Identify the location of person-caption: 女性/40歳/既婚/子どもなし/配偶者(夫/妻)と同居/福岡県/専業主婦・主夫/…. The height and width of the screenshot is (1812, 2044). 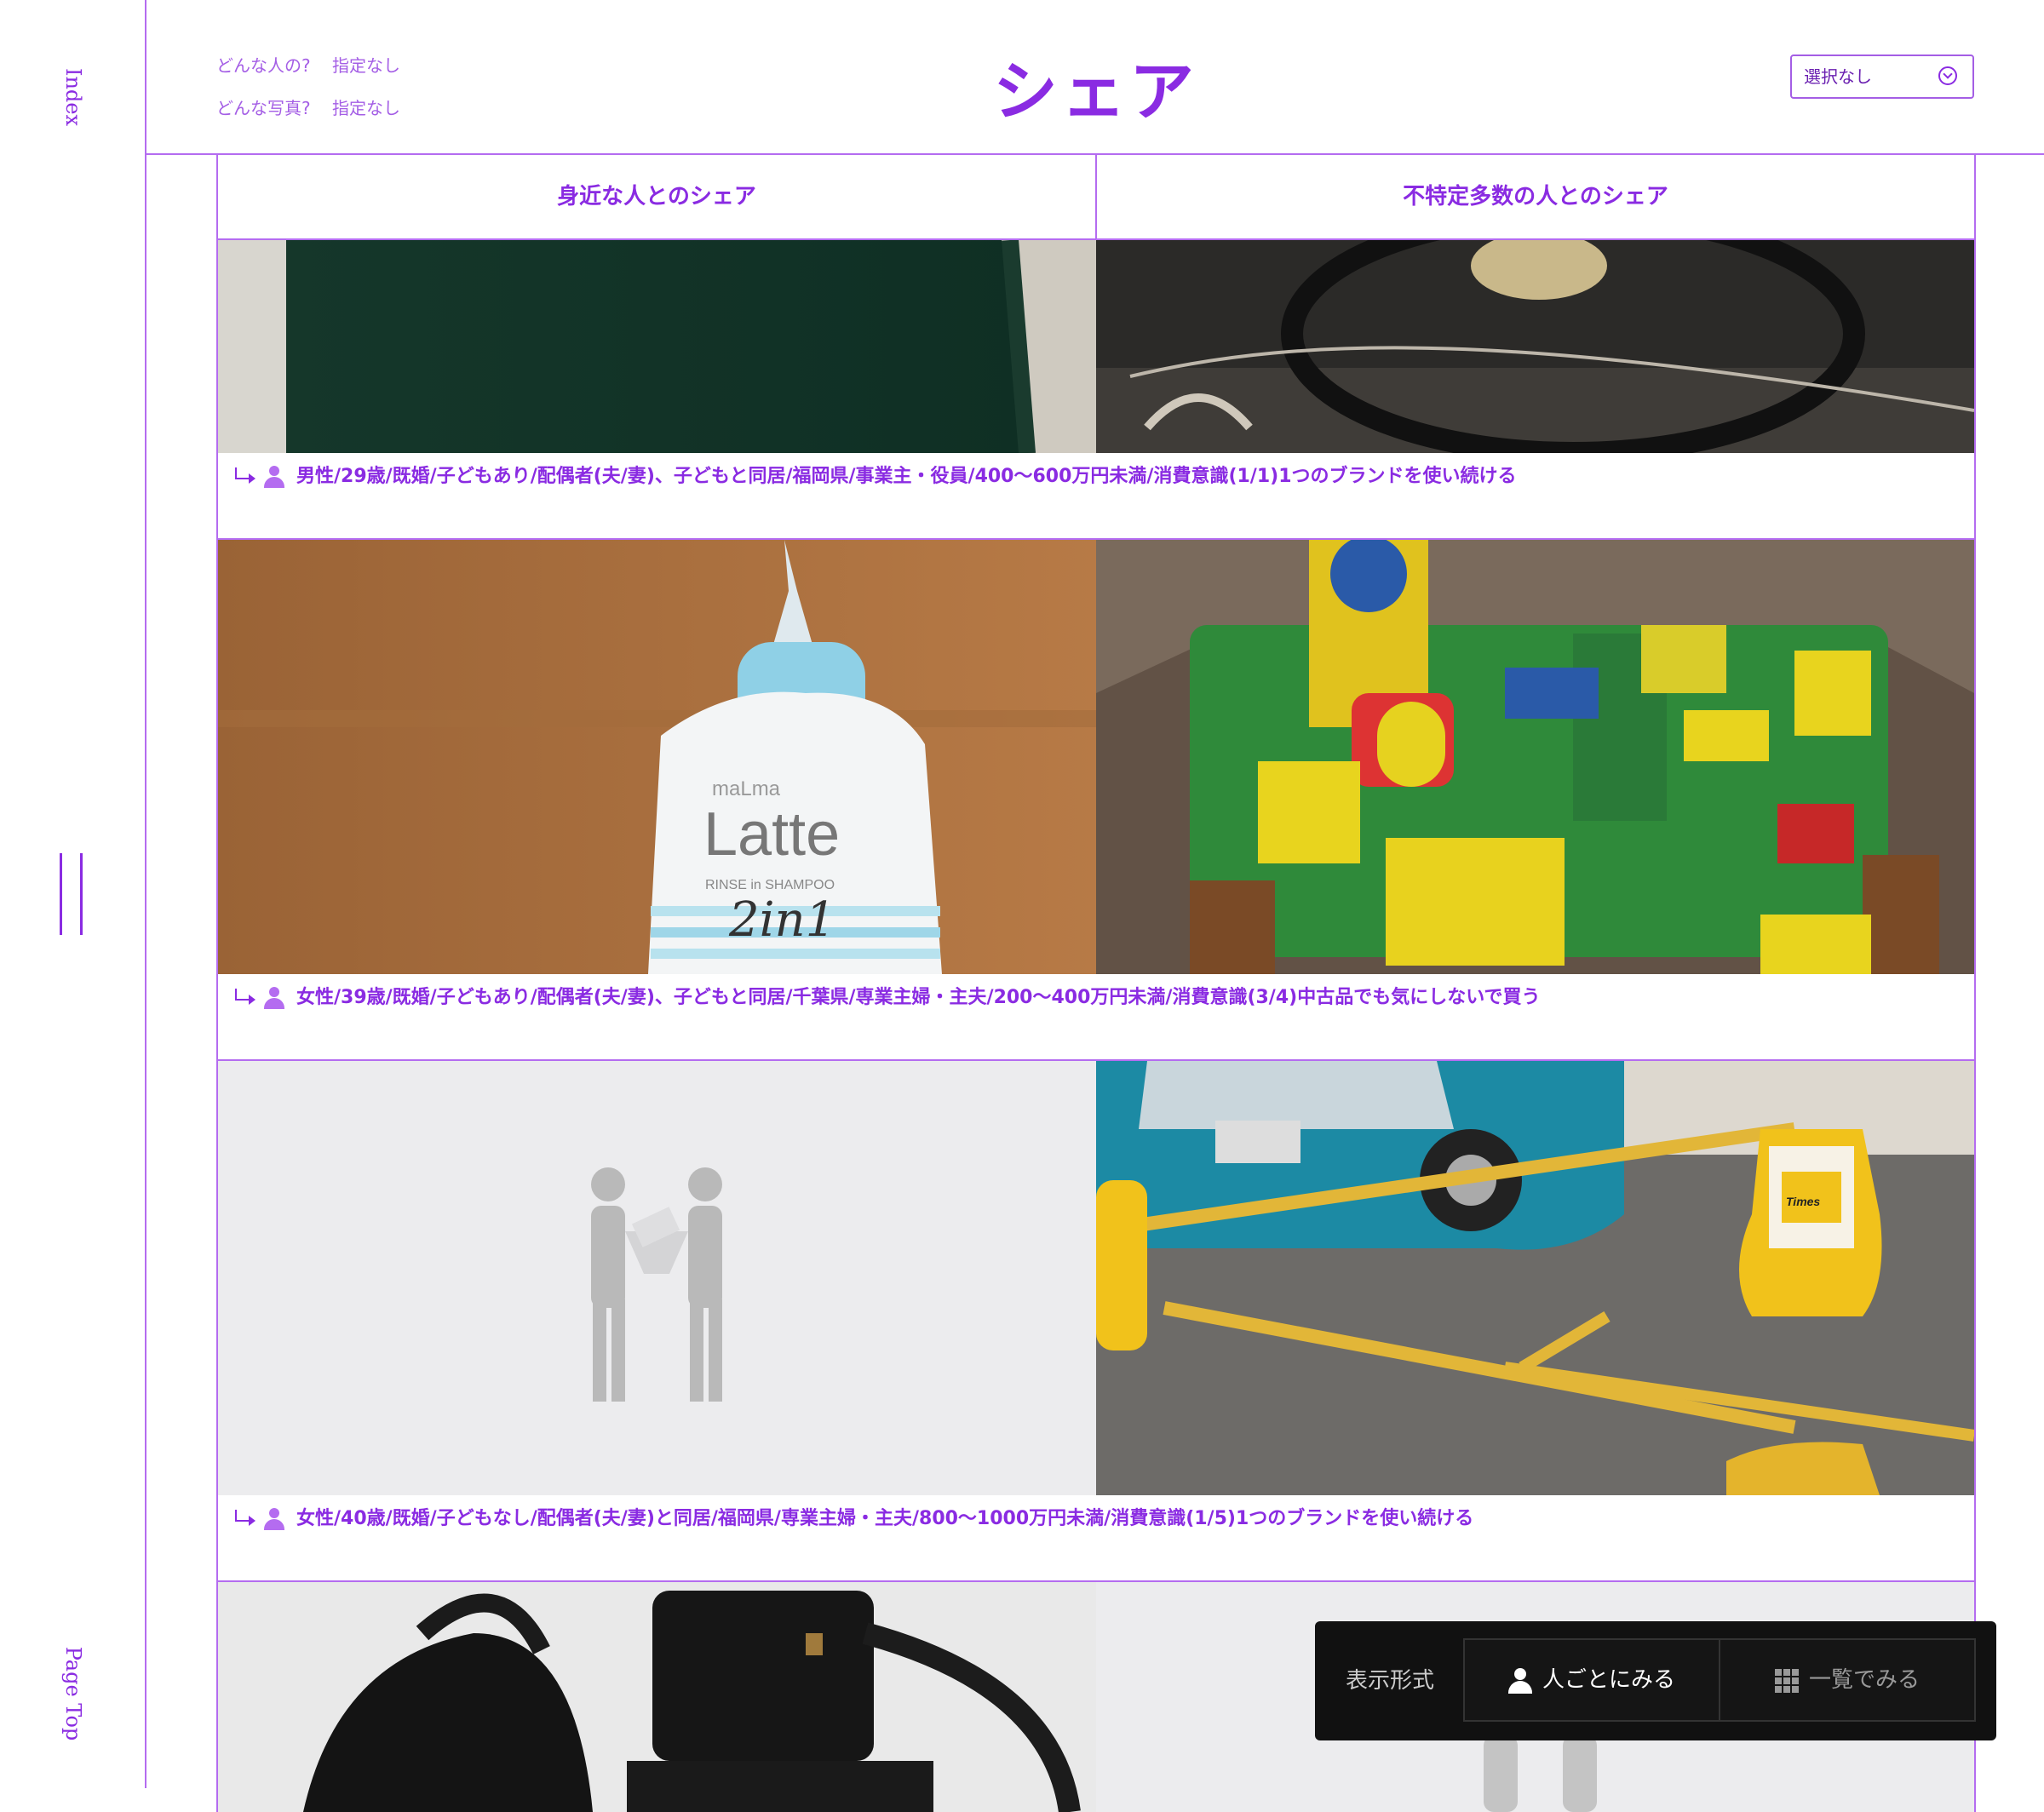
(1096, 1537).